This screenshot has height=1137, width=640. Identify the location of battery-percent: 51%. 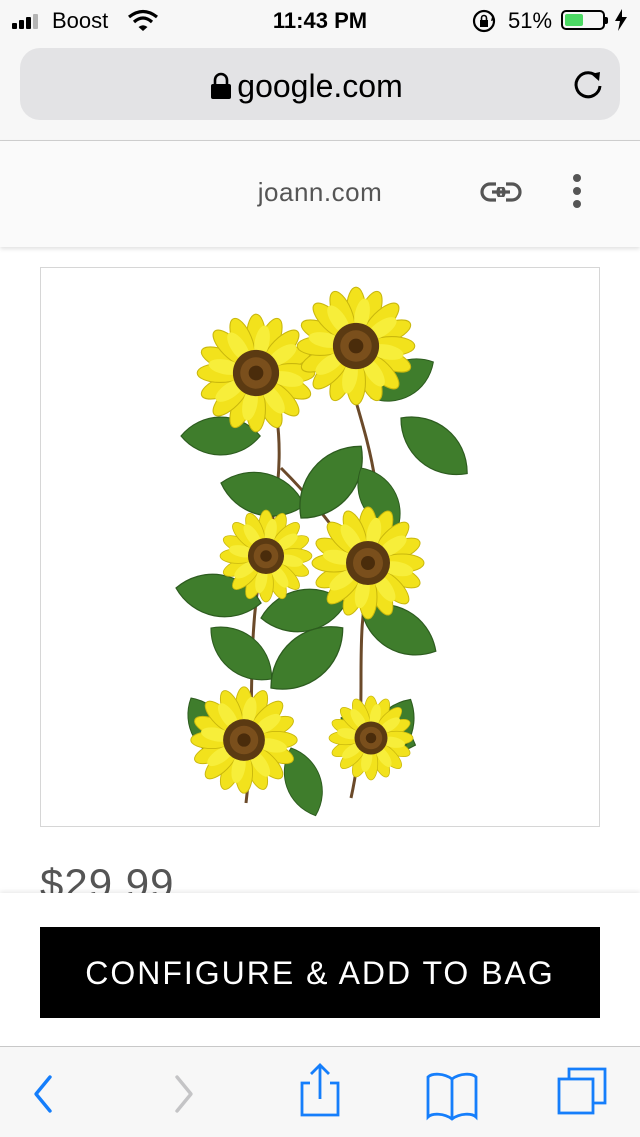
(530, 20).